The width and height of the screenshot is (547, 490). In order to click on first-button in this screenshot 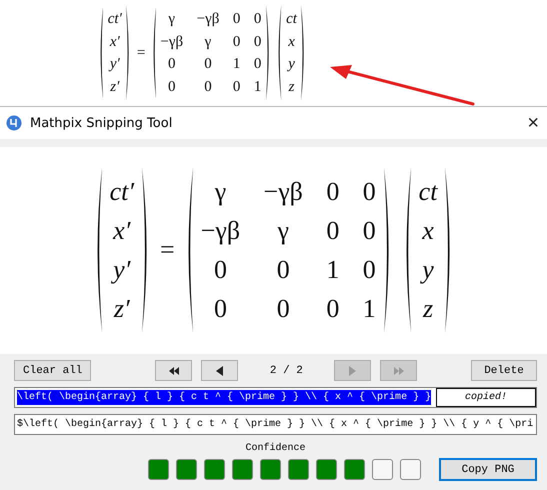, I will do `click(173, 370)`.